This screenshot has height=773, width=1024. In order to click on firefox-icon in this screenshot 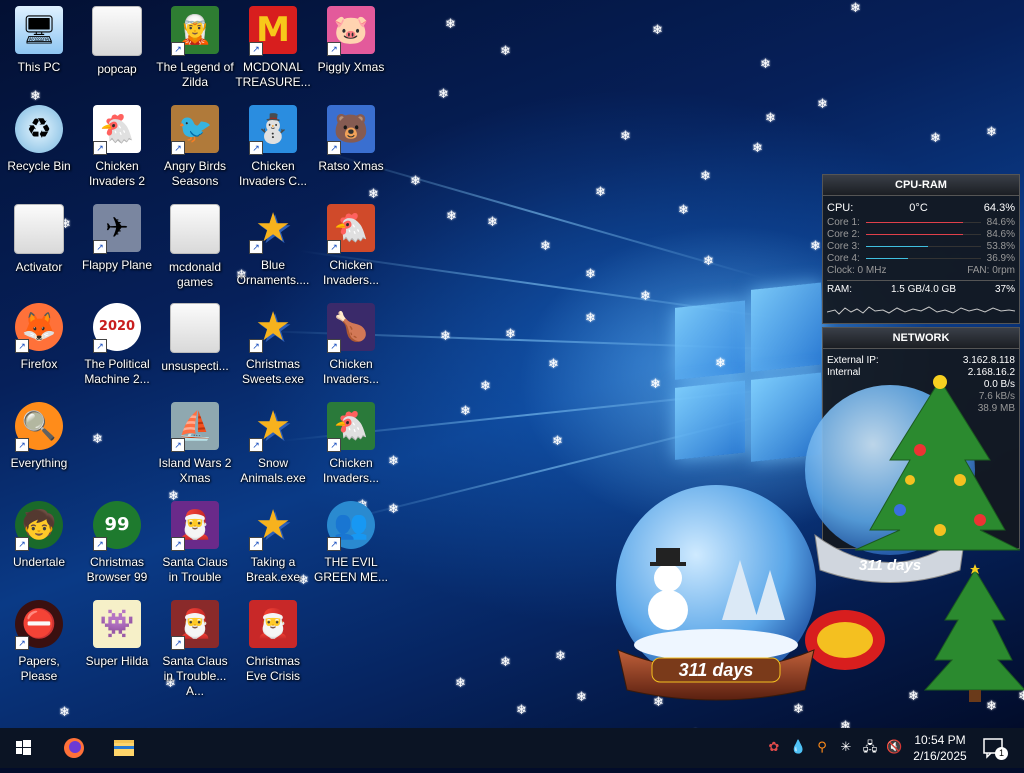, I will do `click(74, 748)`.